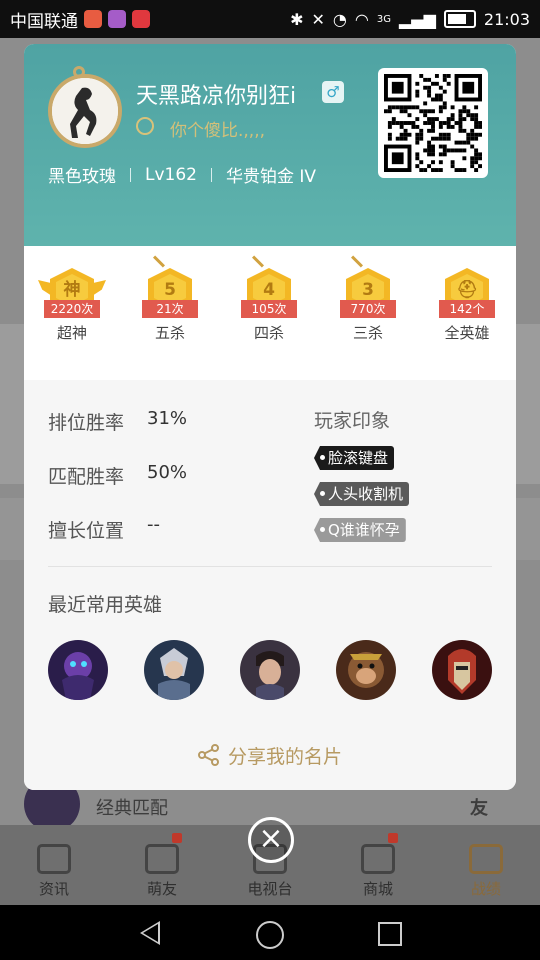  What do you see at coordinates (297, 19) in the screenshot?
I see `bluetooth-icon: ✱` at bounding box center [297, 19].